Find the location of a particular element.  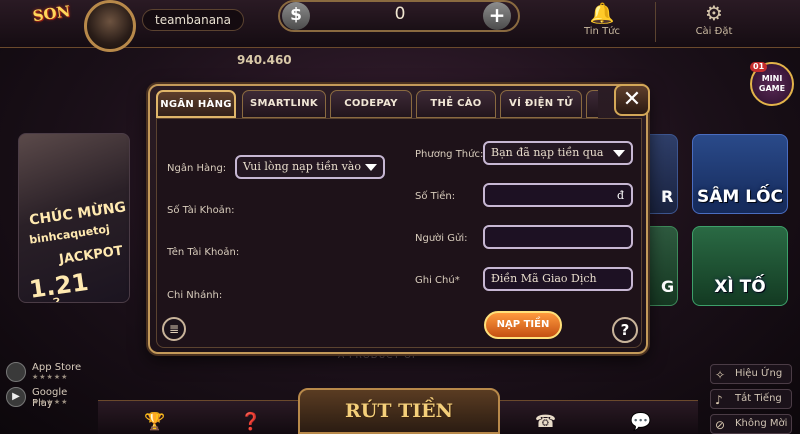

sender-label: Người Gửi: is located at coordinates (441, 238).